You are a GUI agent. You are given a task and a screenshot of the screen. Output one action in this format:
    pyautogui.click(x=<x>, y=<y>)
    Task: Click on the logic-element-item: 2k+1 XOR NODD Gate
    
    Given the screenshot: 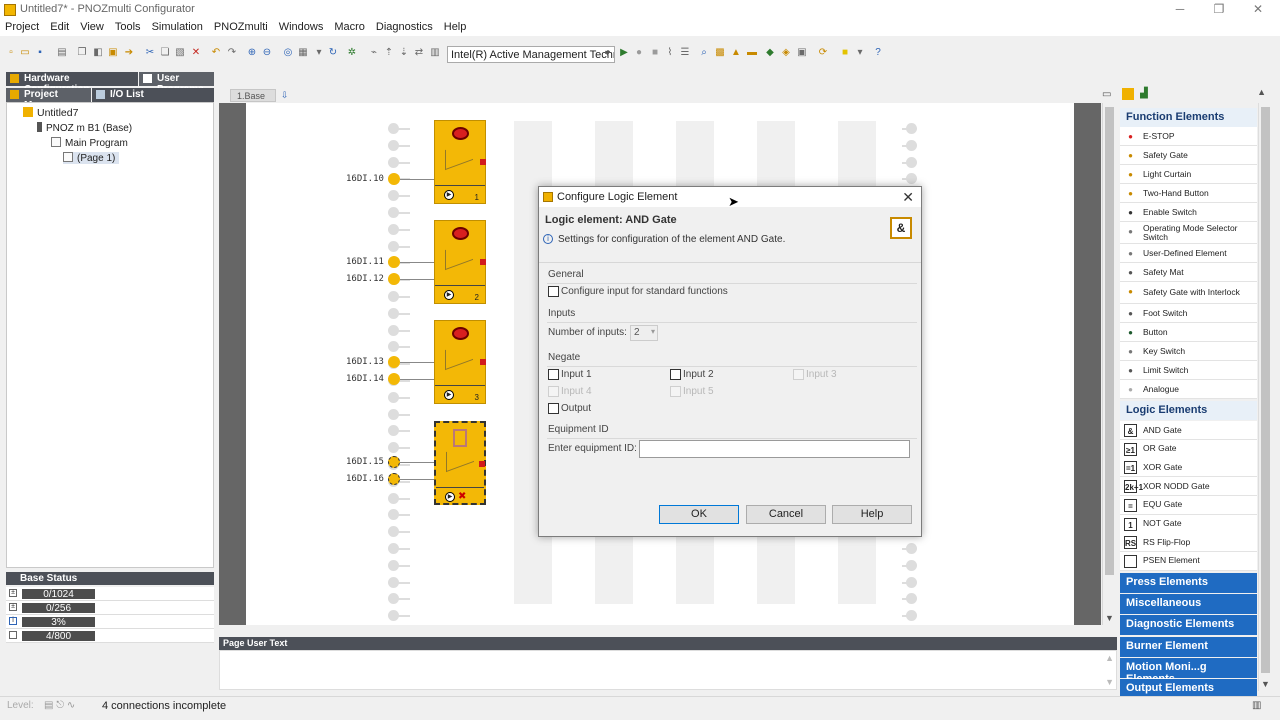 What is the action you would take?
    pyautogui.click(x=1188, y=487)
    